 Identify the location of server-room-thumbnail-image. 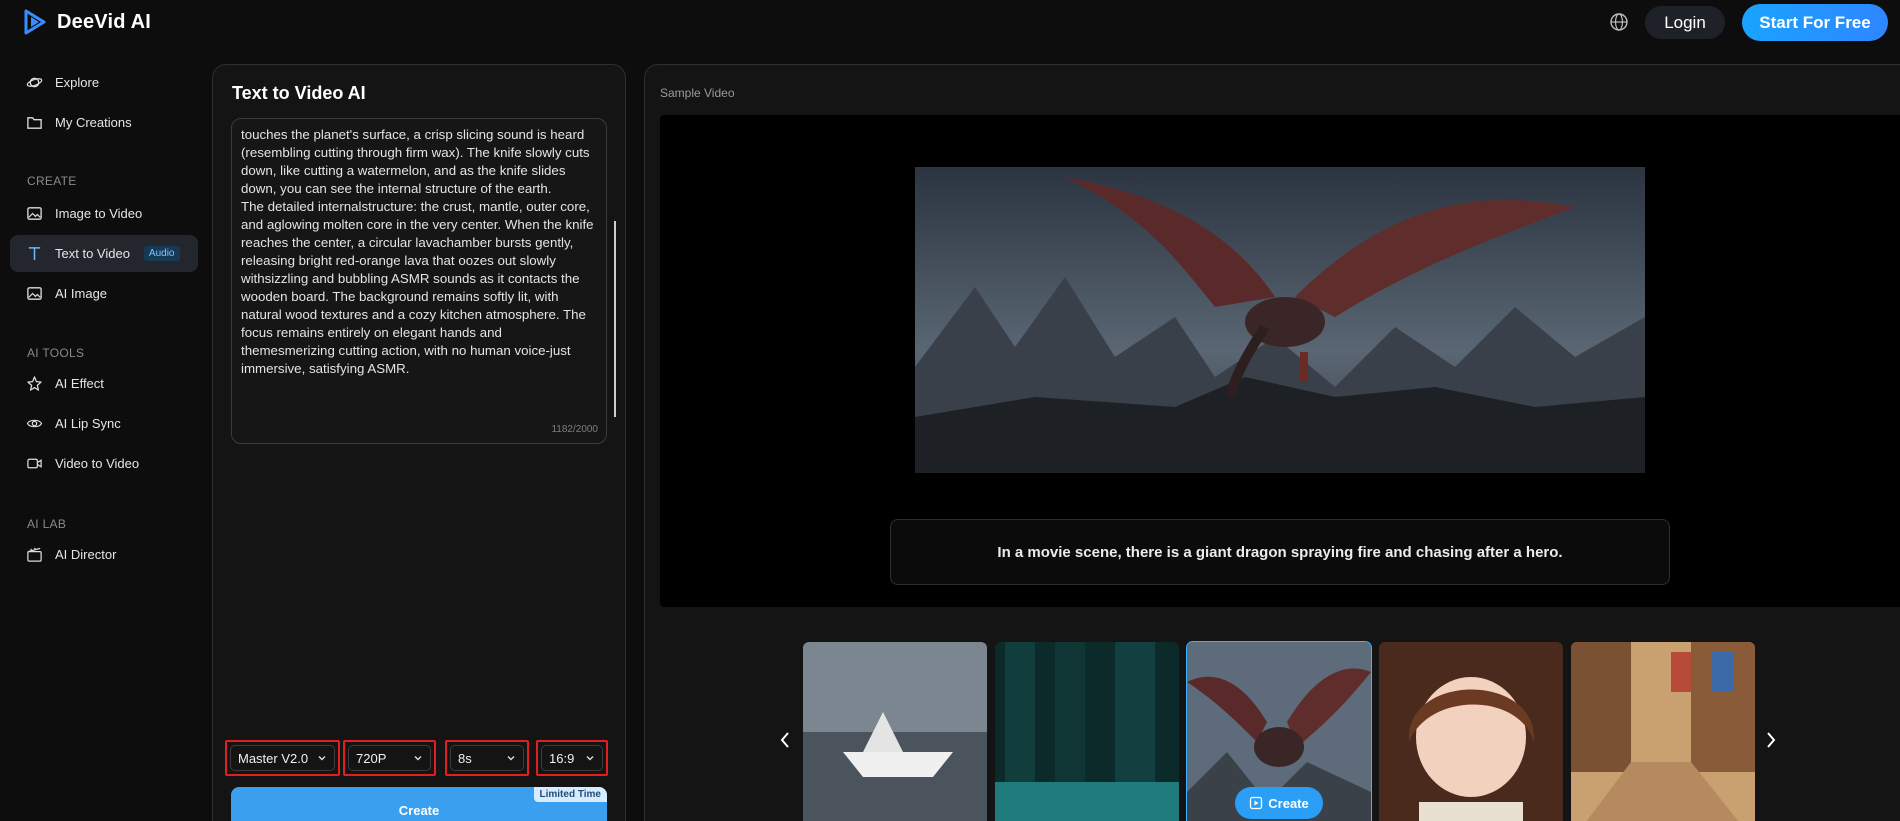
(1087, 731).